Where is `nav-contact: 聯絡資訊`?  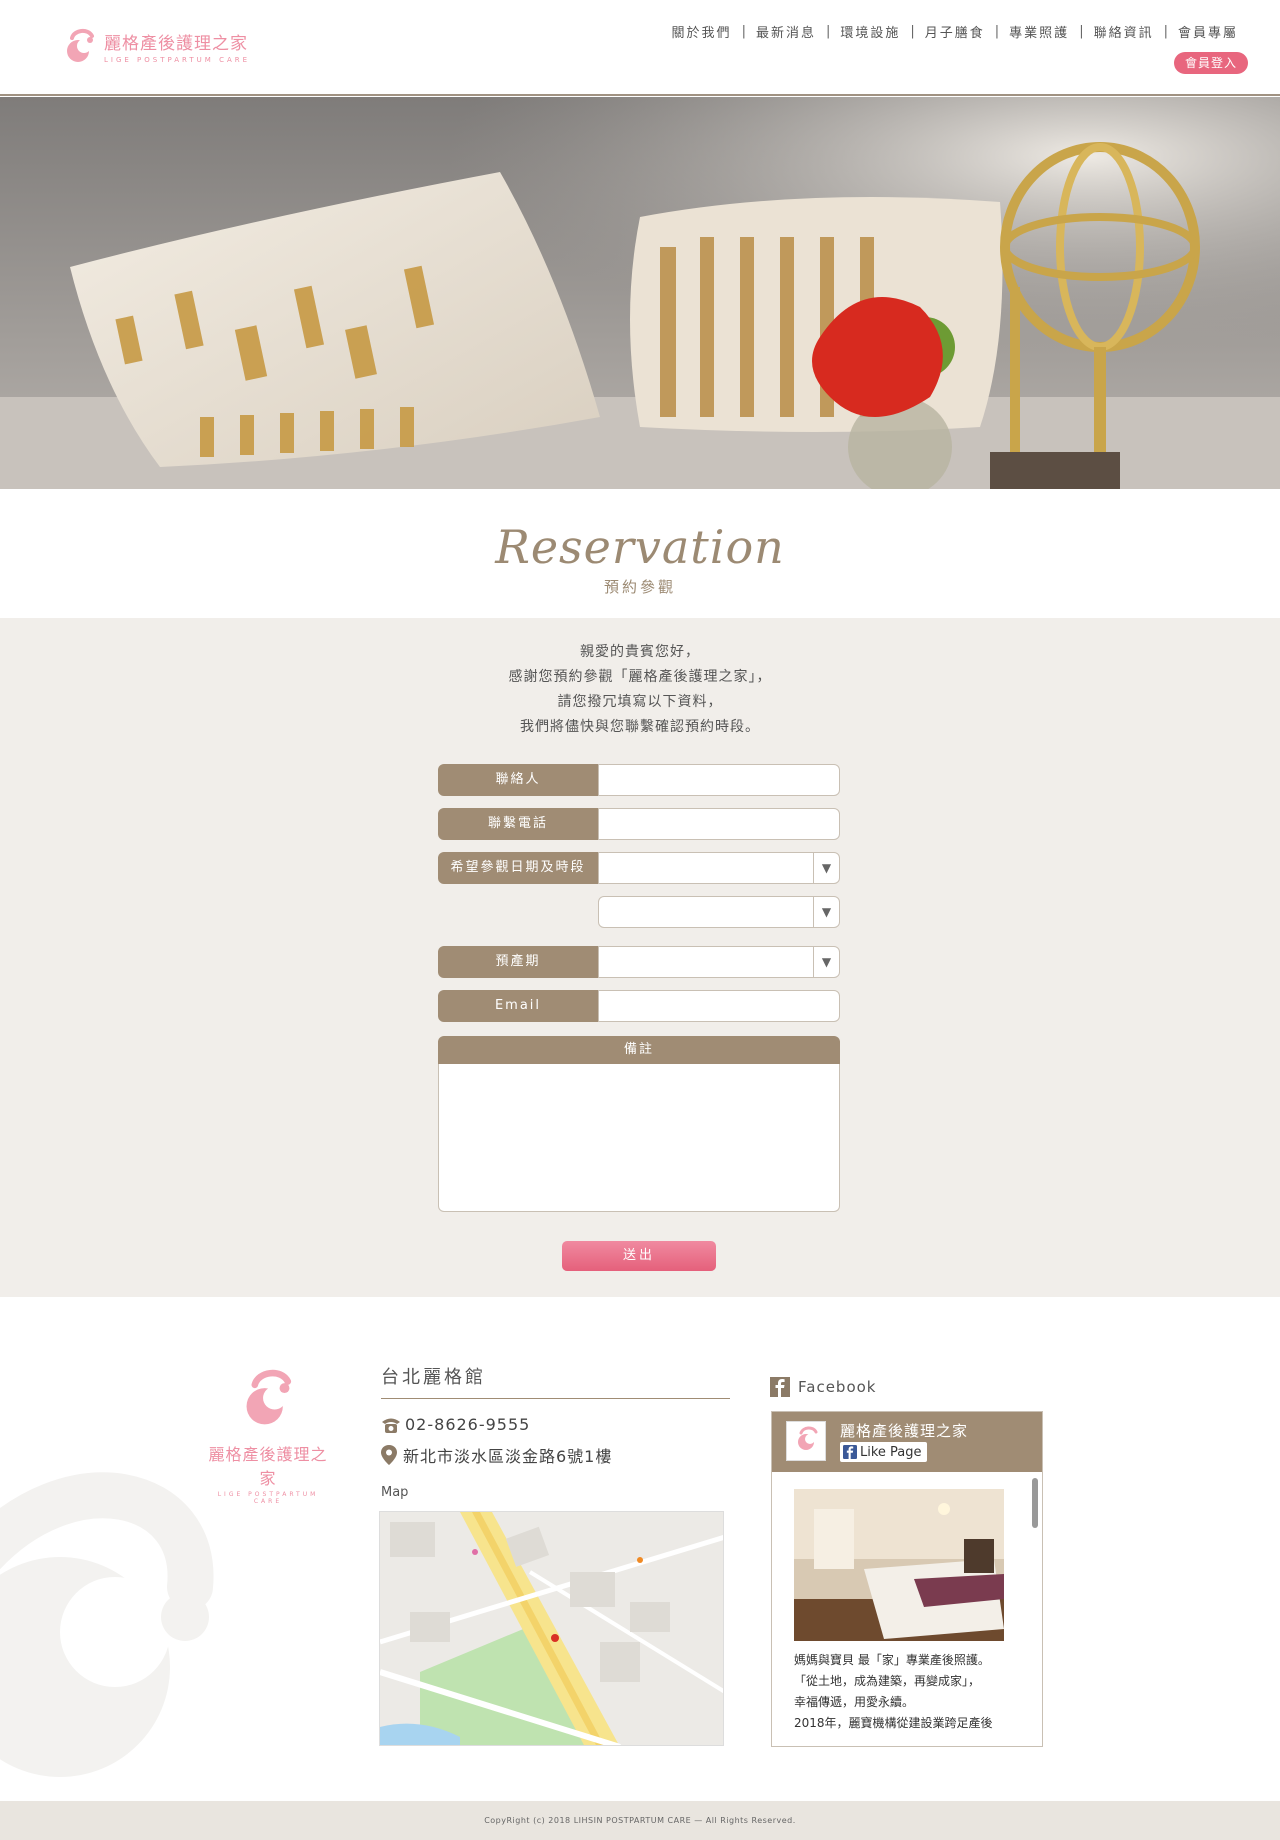
nav-contact: 聯絡資訊 is located at coordinates (1124, 31).